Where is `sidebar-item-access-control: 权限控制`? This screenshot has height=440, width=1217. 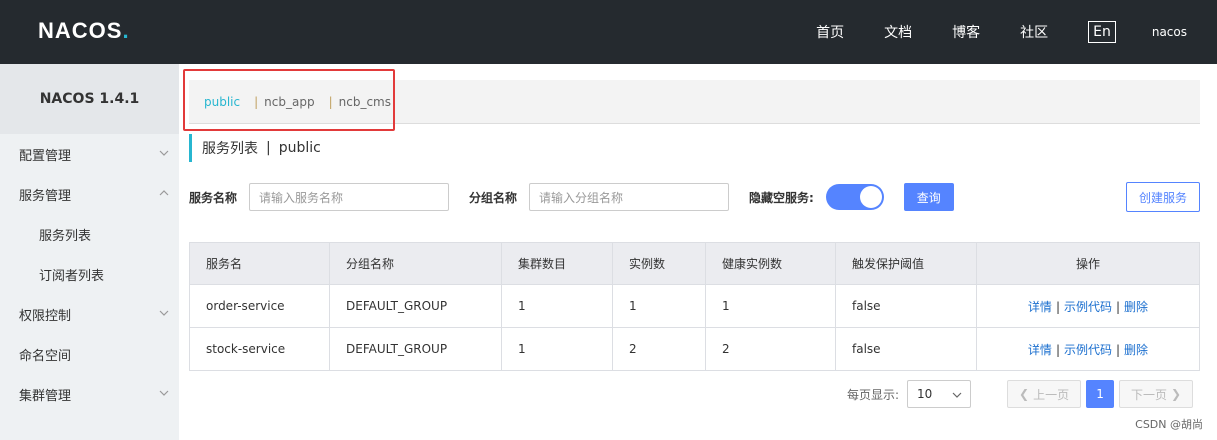 sidebar-item-access-control: 权限控制 is located at coordinates (89, 314).